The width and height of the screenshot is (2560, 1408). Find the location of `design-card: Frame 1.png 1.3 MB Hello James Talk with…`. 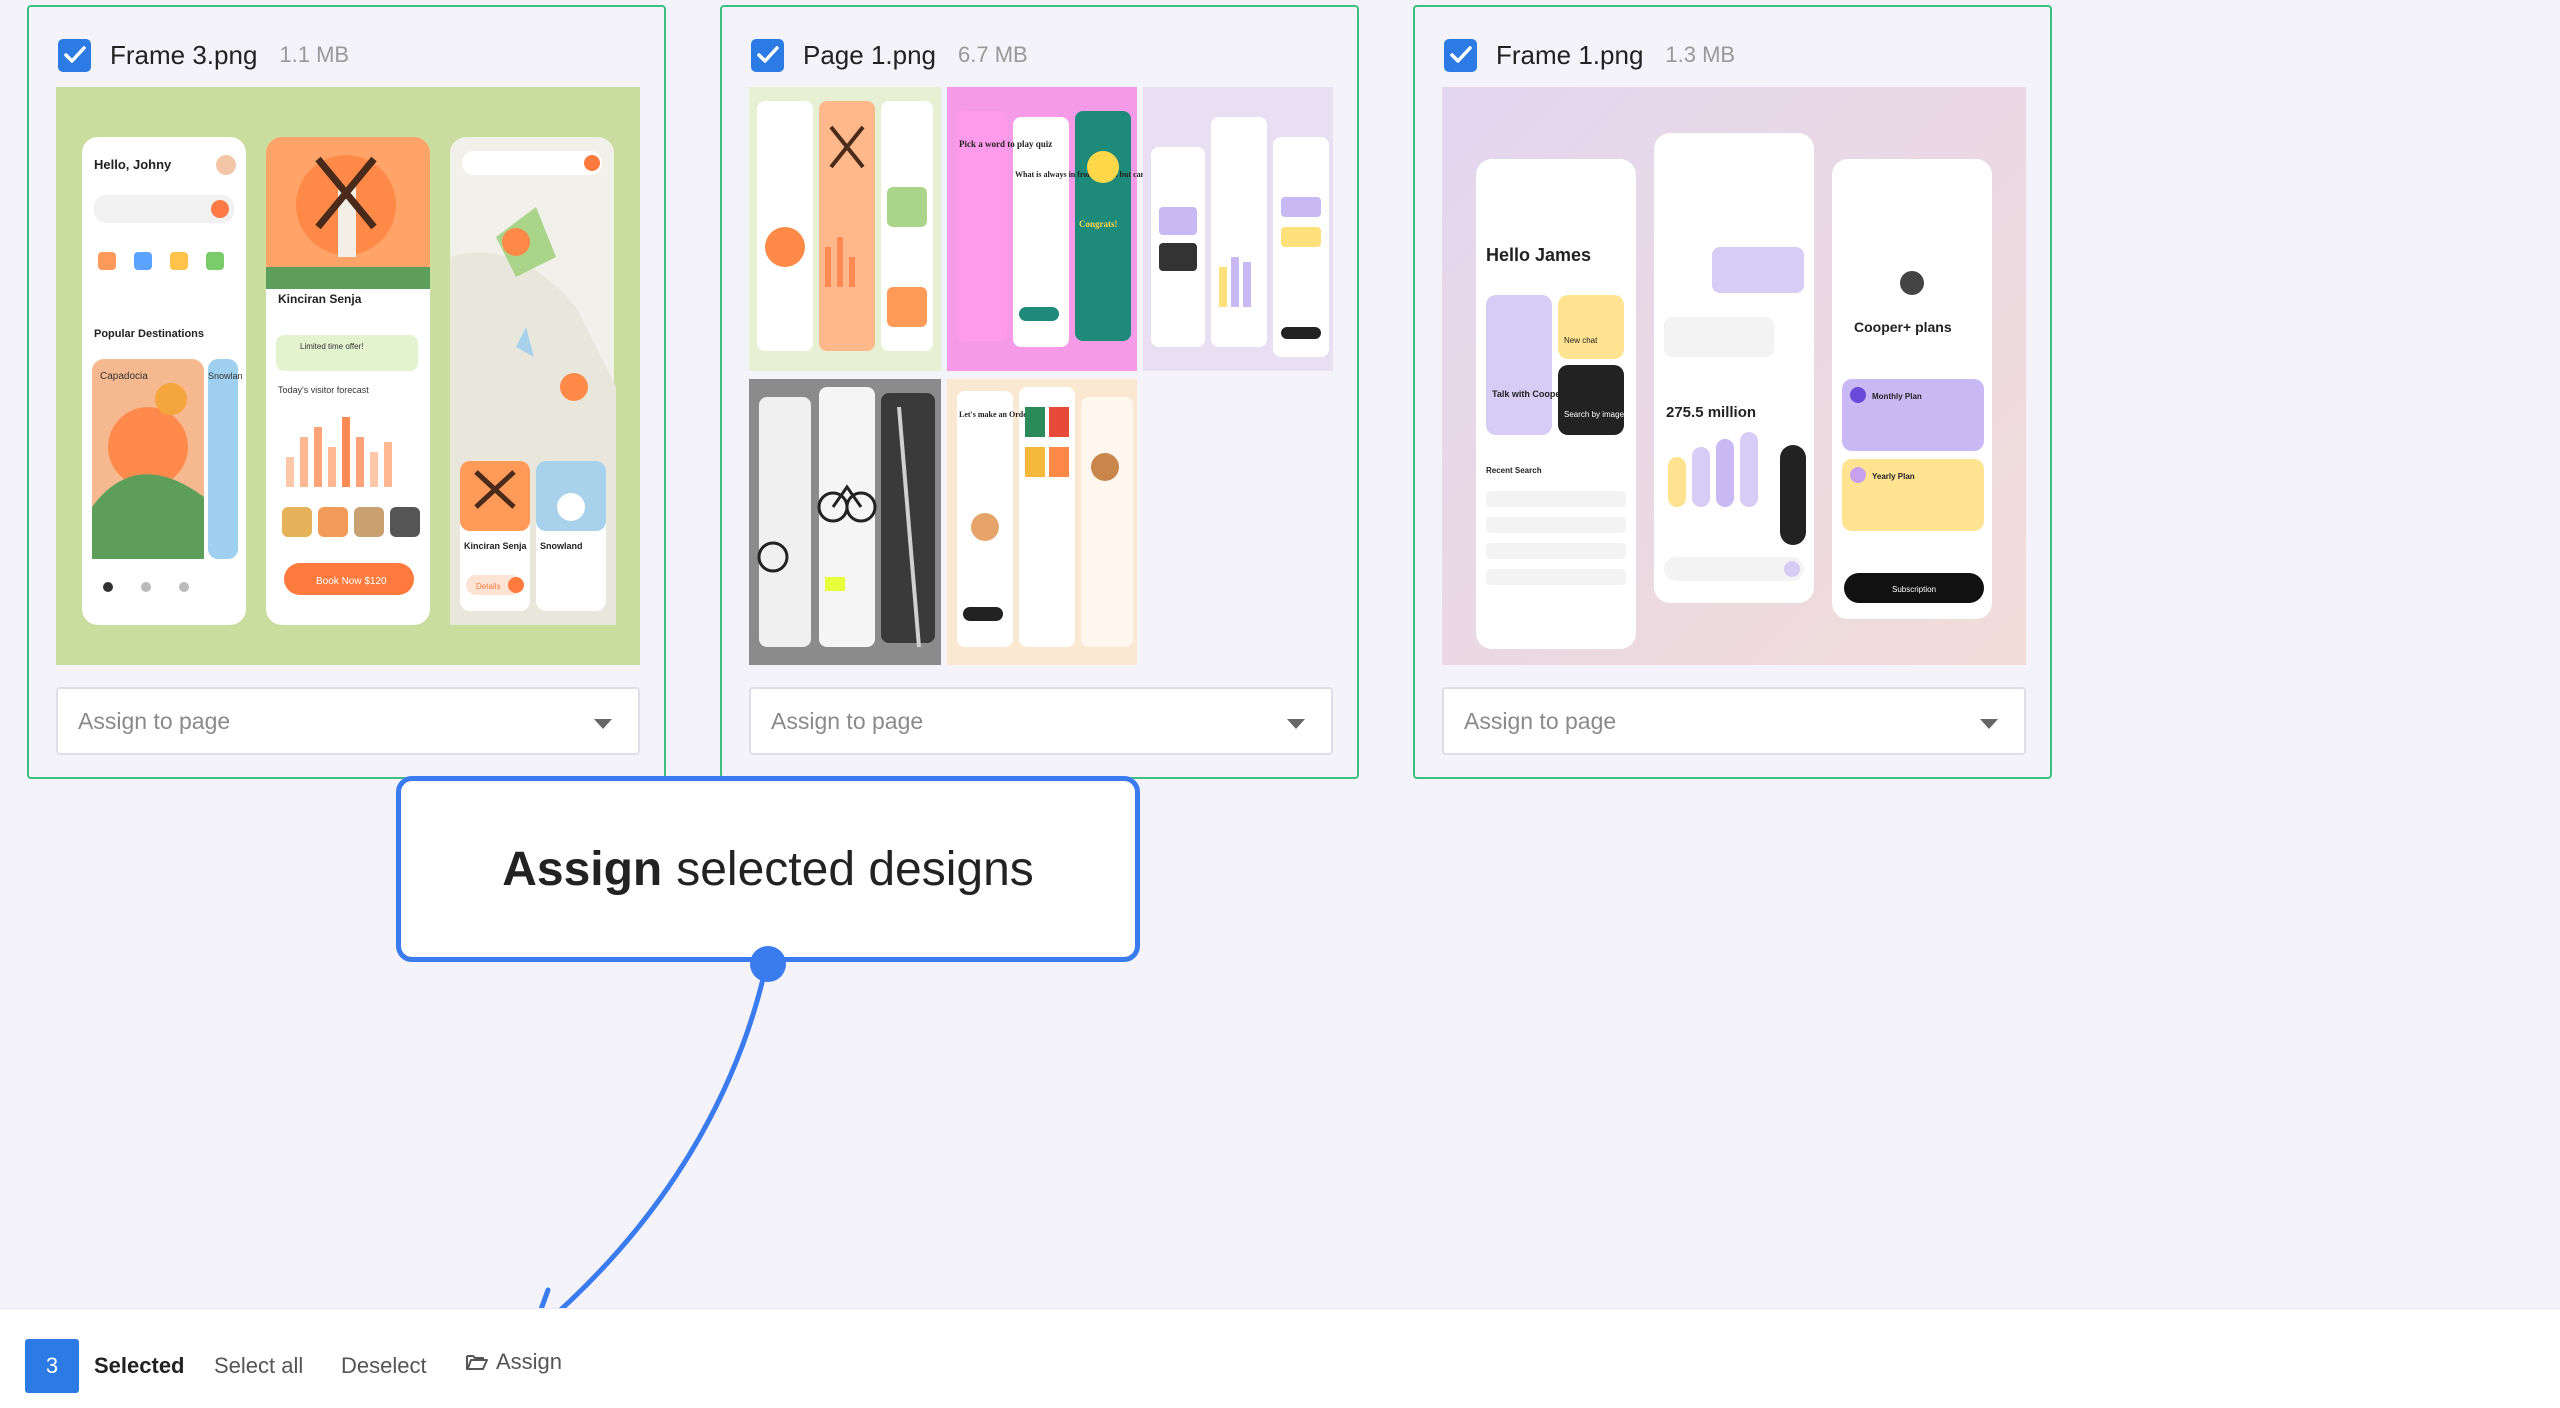

design-card: Frame 1.png 1.3 MB Hello James Talk with… is located at coordinates (1732, 392).